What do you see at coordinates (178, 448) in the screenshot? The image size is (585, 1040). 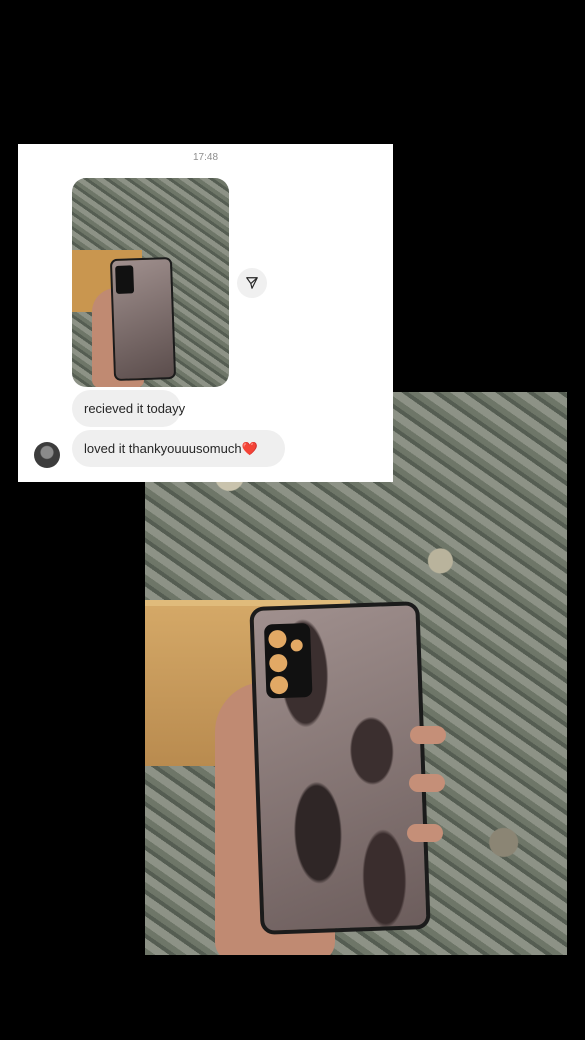 I see `message-bubble: loved it thankyouuusomuch❤️` at bounding box center [178, 448].